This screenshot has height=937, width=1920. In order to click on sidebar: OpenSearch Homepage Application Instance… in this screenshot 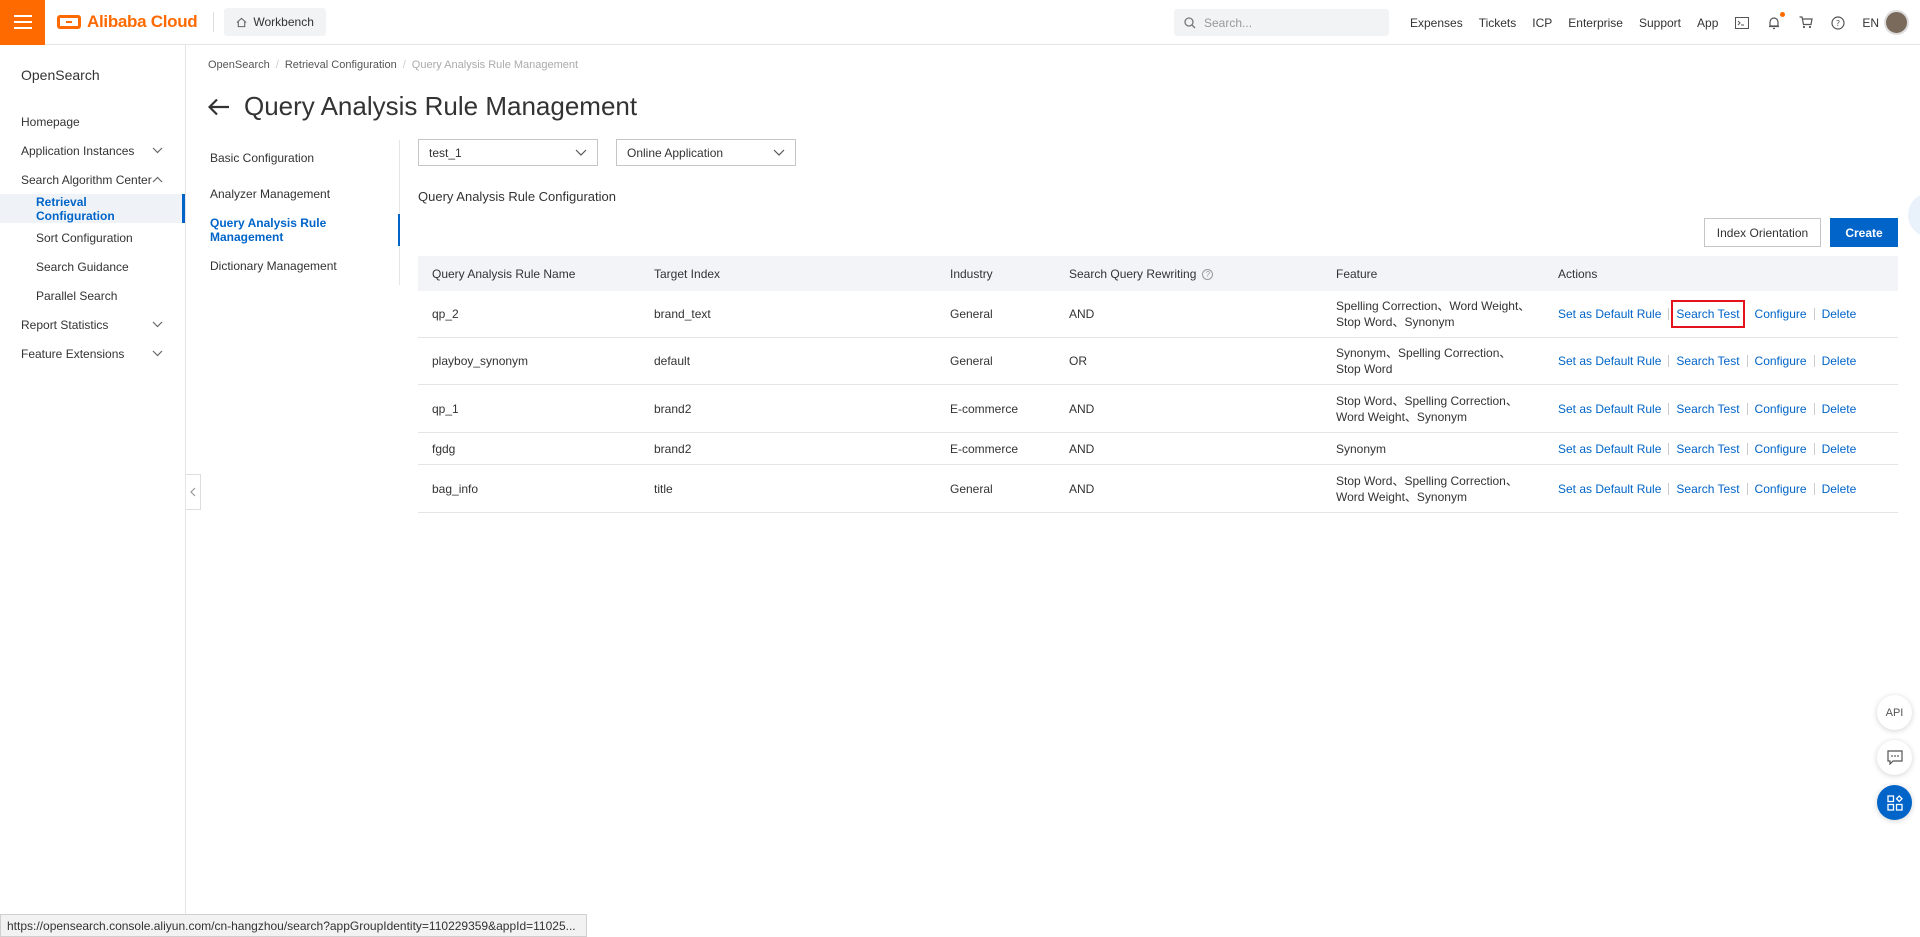, I will do `click(93, 491)`.